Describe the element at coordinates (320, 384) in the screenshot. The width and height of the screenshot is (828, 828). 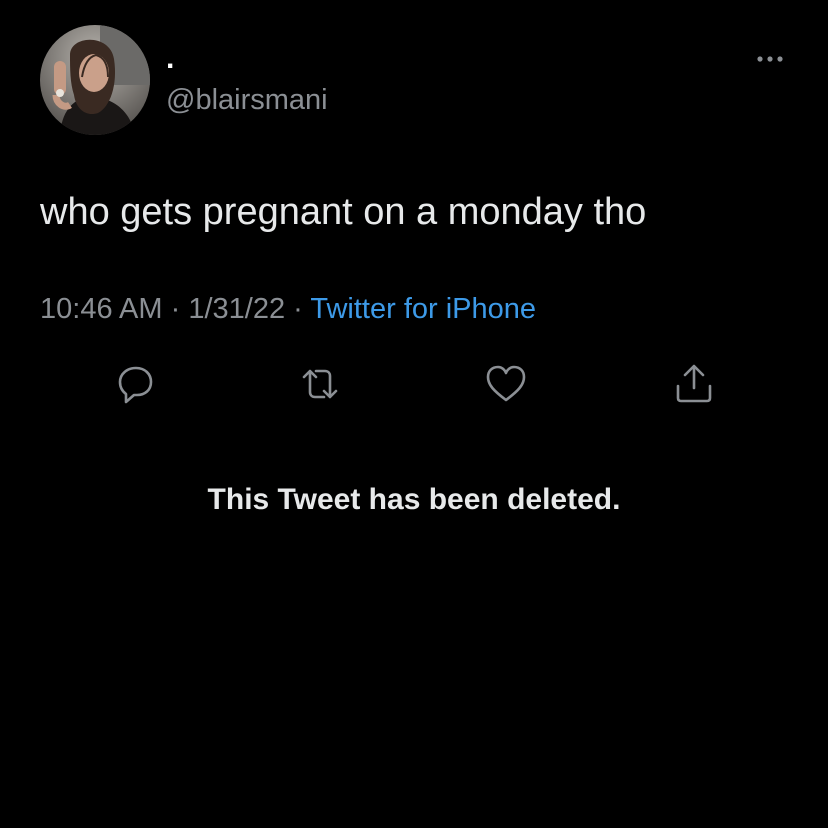
I see `retweet-icon` at that location.